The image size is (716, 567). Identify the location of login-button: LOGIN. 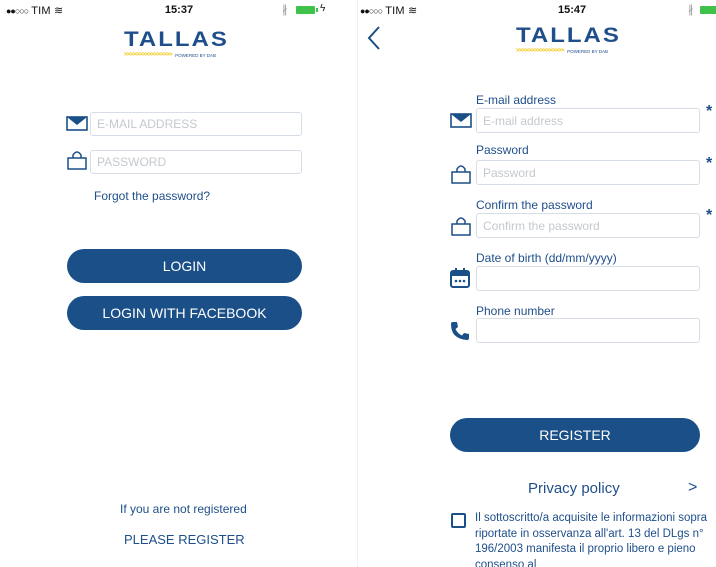
(184, 266).